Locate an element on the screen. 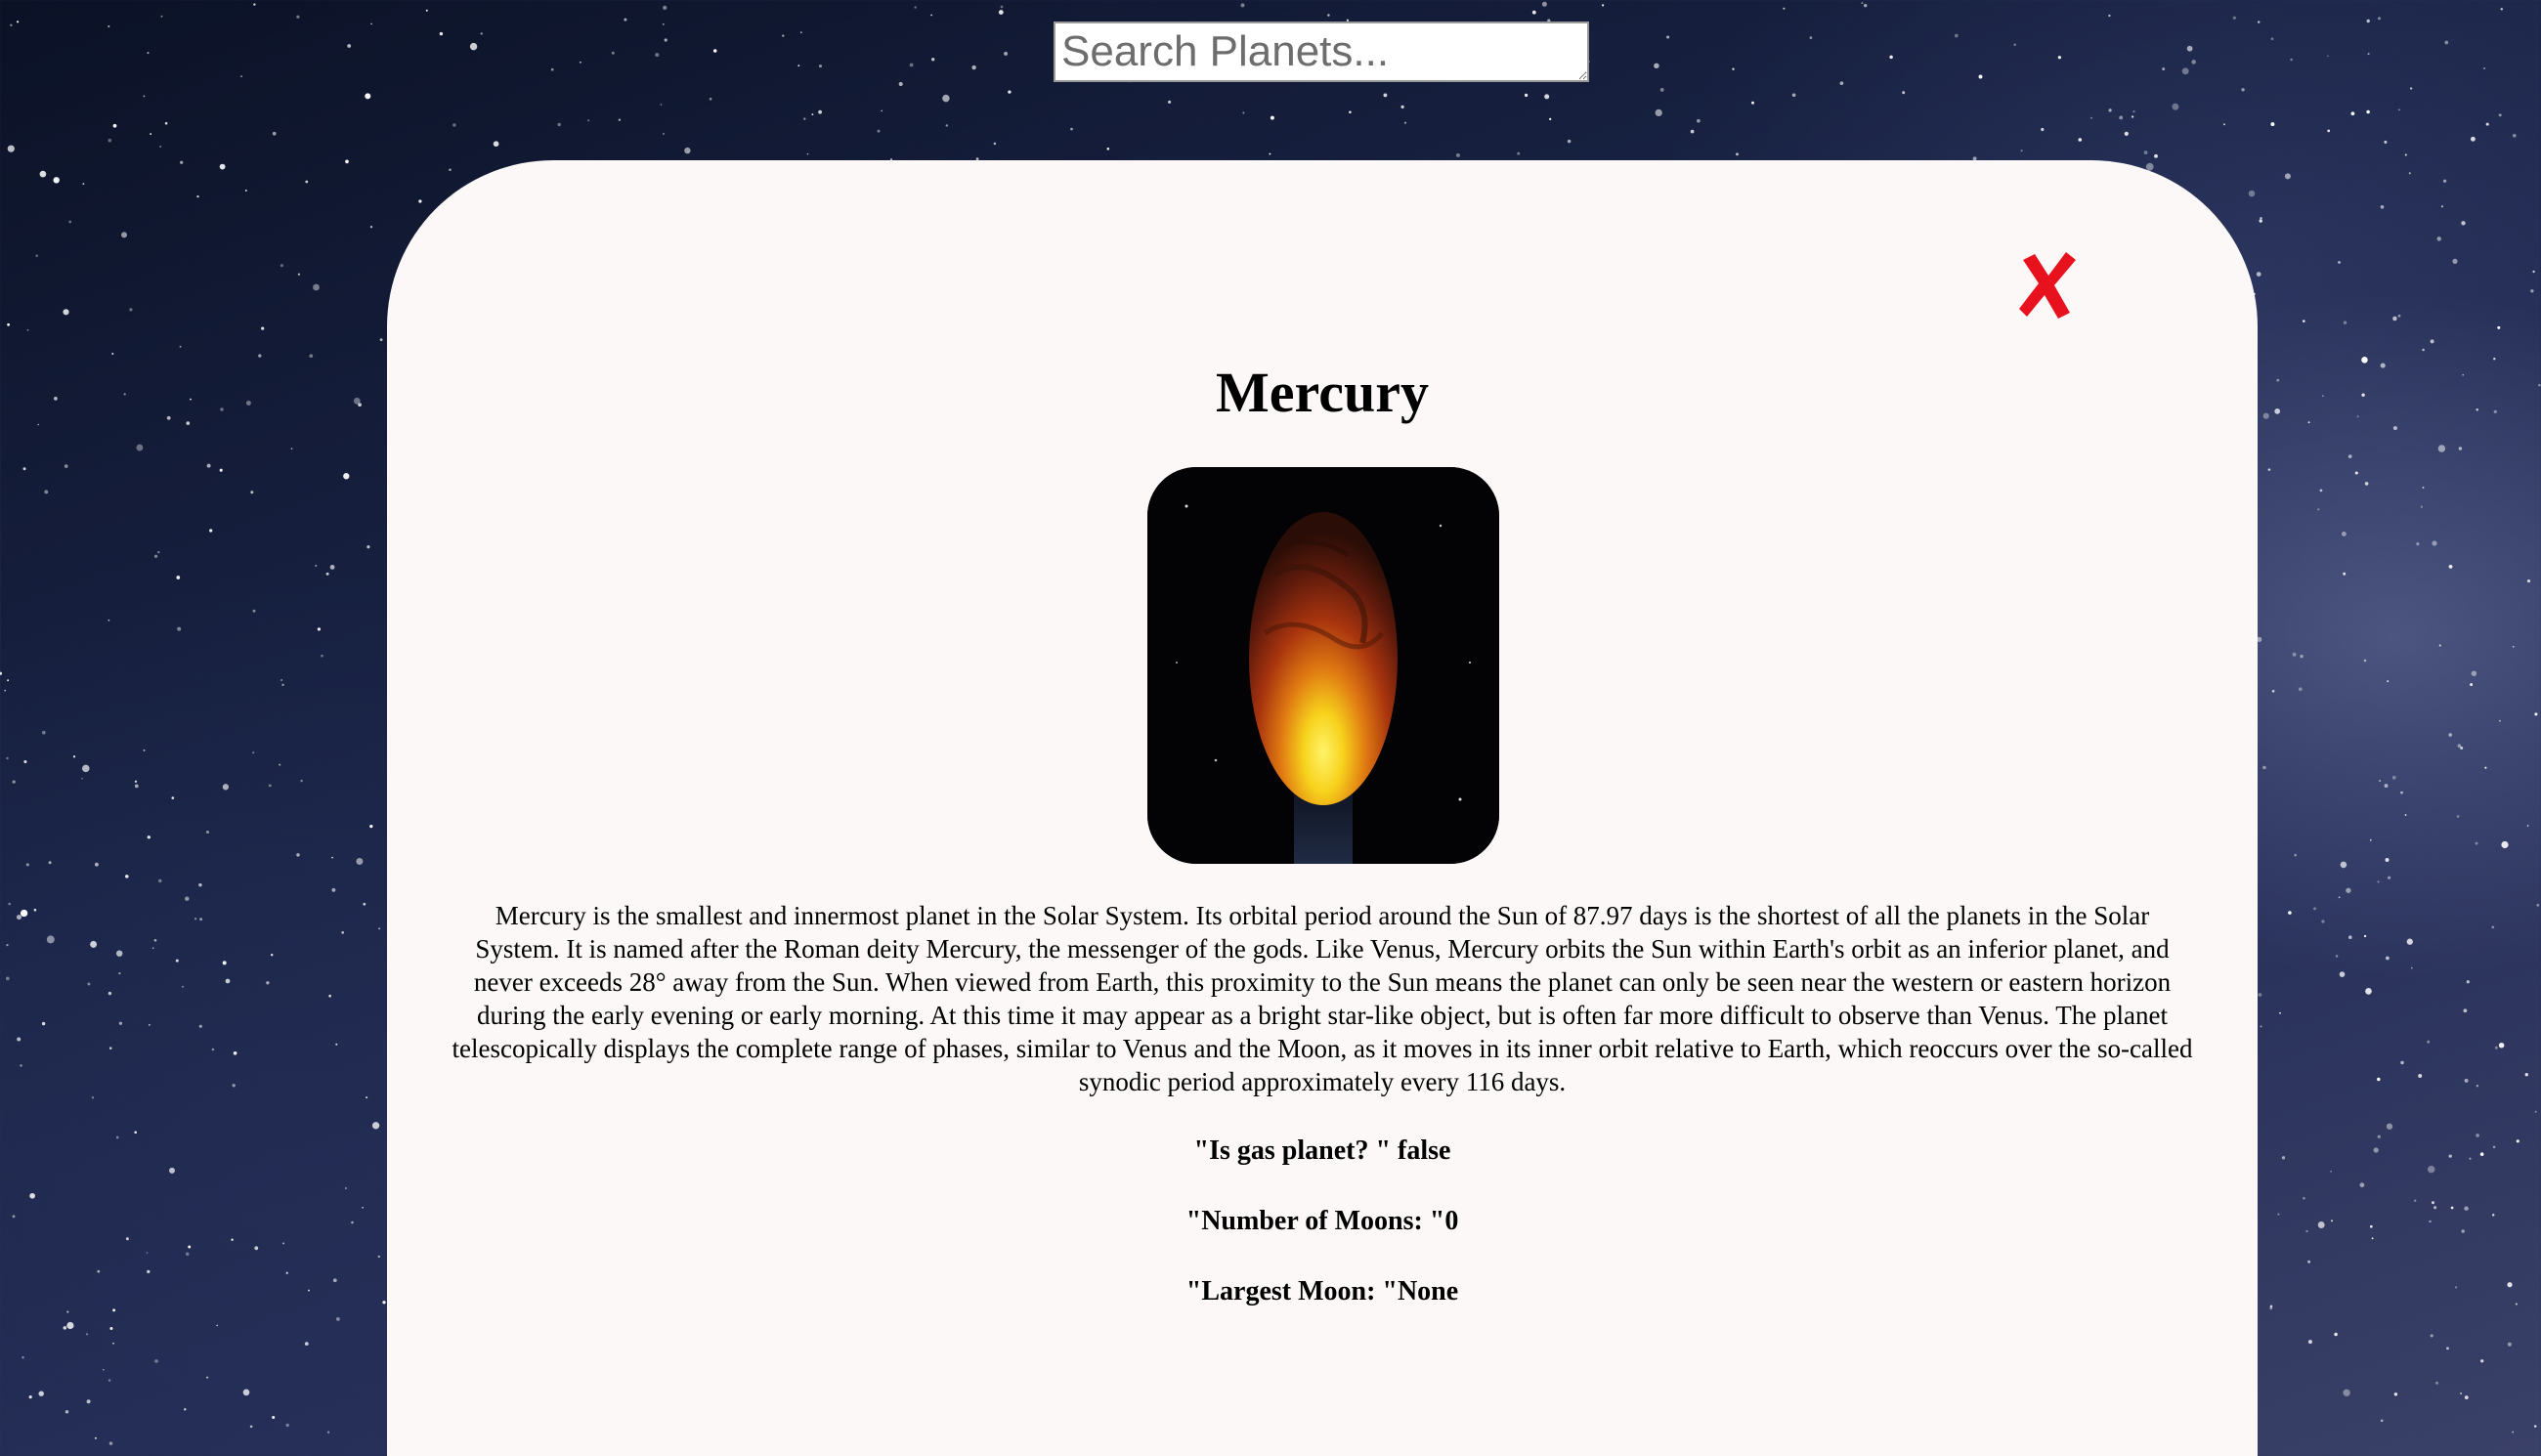 Image resolution: width=2541 pixels, height=1456 pixels. planet-title: Mercury is located at coordinates (1322, 392).